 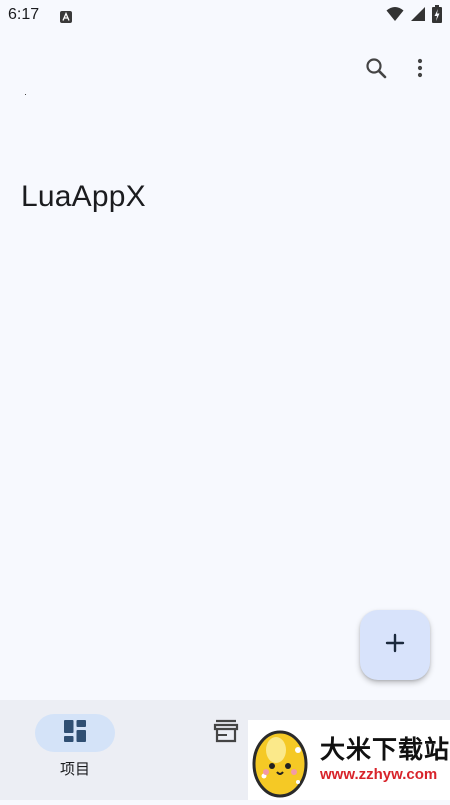 I want to click on page-title: LuaAppX, so click(x=83, y=196).